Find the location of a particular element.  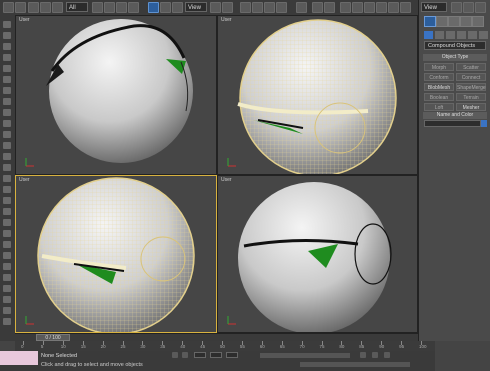

mesher-button: Mesher is located at coordinates (471, 107).